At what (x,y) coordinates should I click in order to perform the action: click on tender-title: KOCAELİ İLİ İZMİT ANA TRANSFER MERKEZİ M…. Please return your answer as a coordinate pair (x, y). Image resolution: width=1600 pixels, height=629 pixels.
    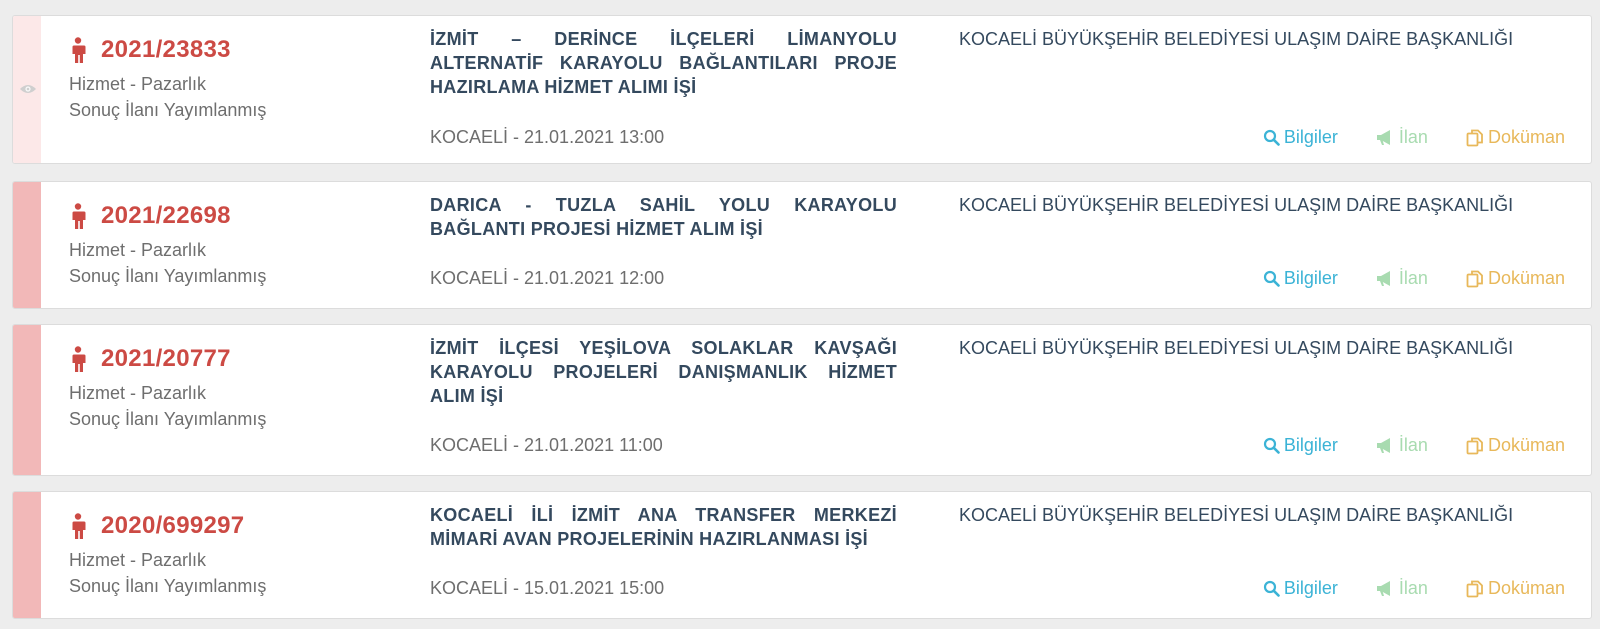
    Looking at the image, I should click on (663, 527).